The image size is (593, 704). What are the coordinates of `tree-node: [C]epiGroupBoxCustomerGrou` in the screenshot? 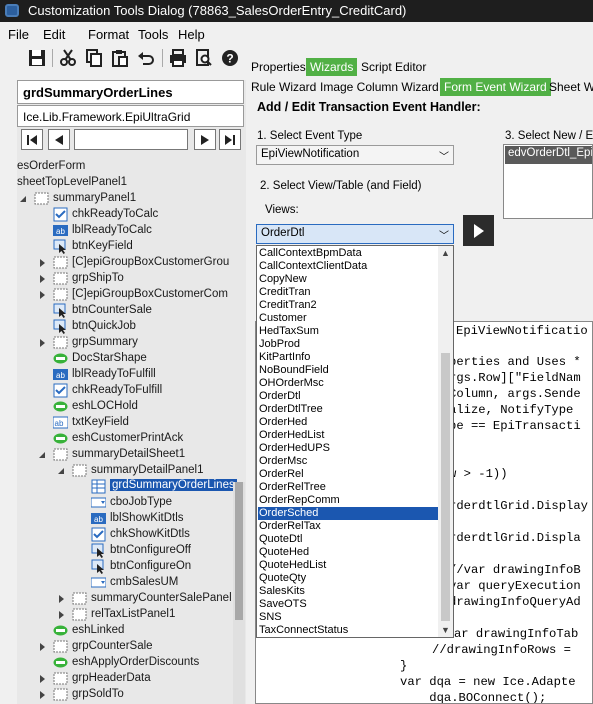 It's located at (131, 263).